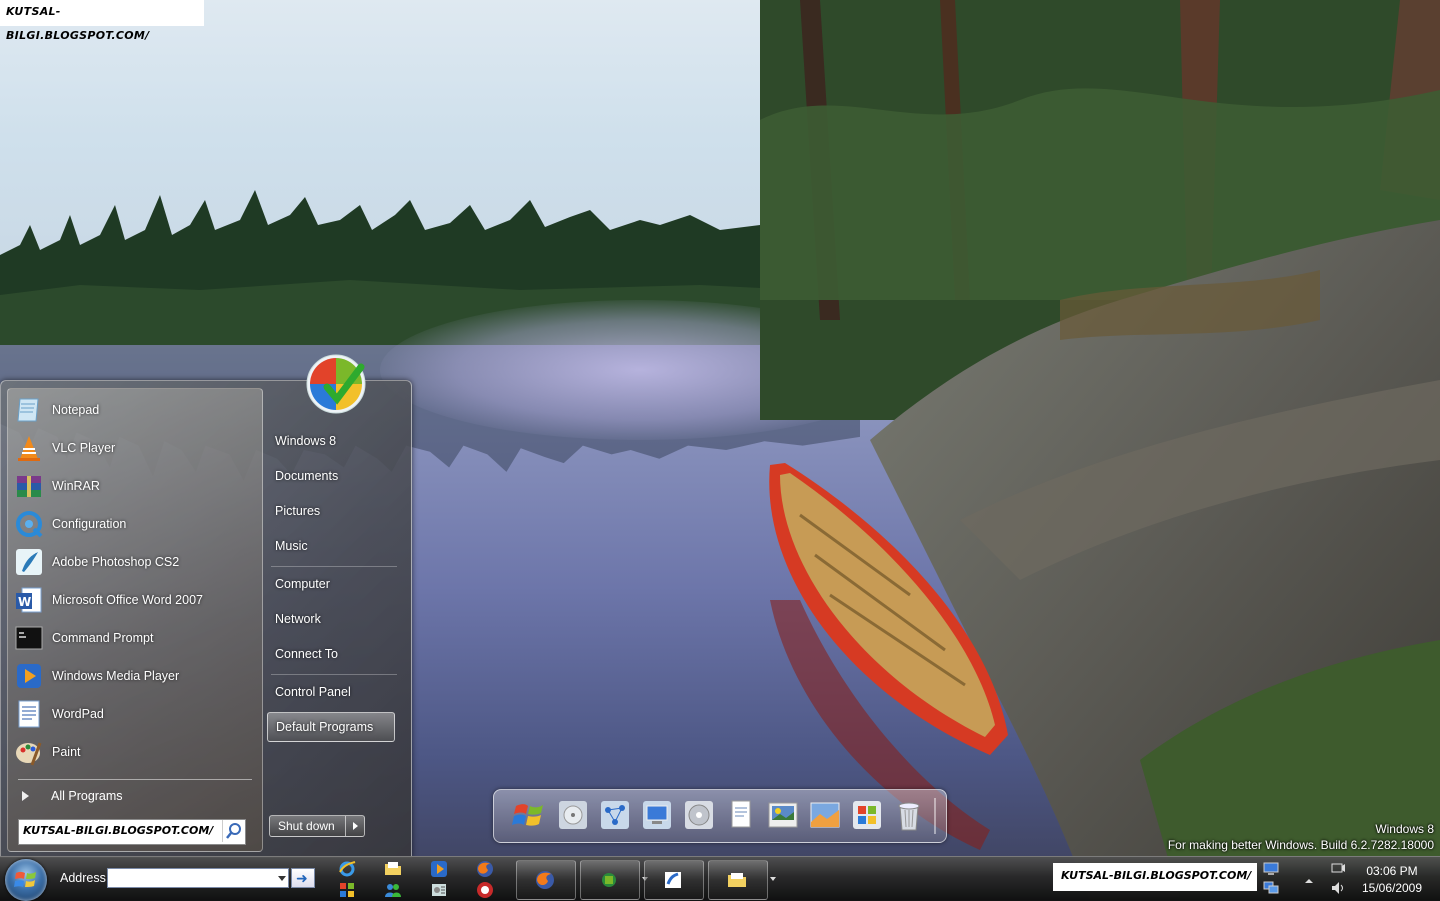 The width and height of the screenshot is (1440, 901). What do you see at coordinates (102, 21) in the screenshot?
I see `watermark-banner: KUTSAL-BILGI.BLOGSPOT.COM/` at bounding box center [102, 21].